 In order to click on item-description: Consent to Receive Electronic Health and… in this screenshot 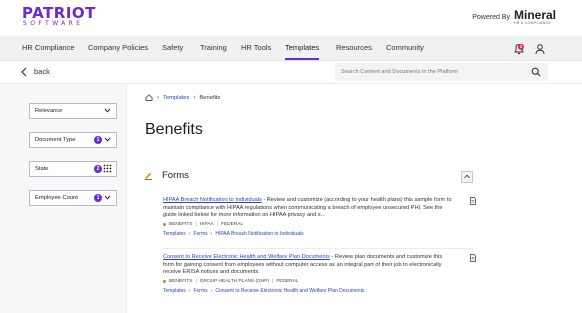, I will do `click(308, 265)`.